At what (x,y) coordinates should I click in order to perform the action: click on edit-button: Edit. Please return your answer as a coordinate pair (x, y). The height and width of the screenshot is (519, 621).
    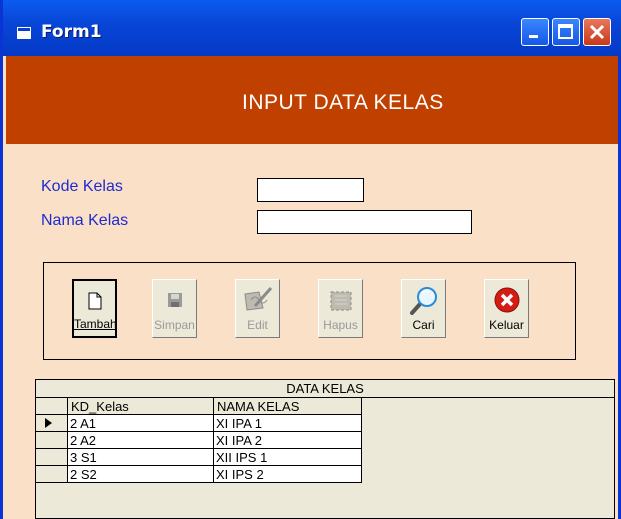
    Looking at the image, I should click on (257, 308).